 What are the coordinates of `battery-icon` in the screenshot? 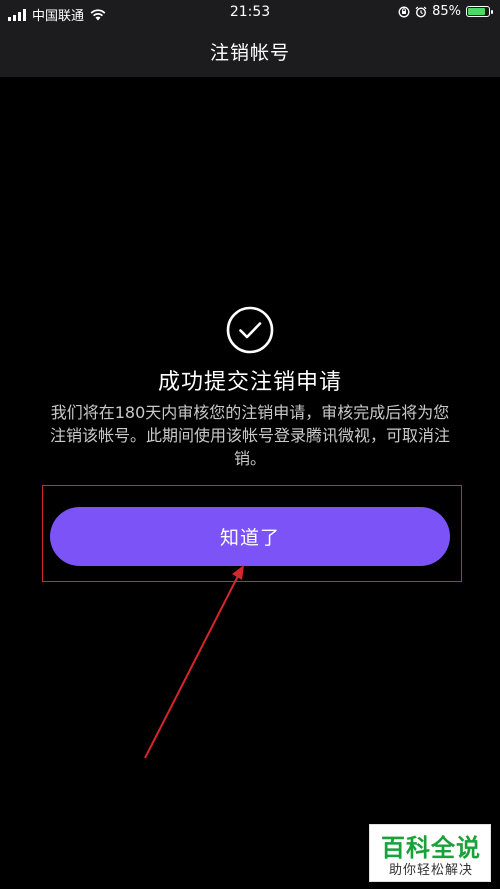 It's located at (479, 11).